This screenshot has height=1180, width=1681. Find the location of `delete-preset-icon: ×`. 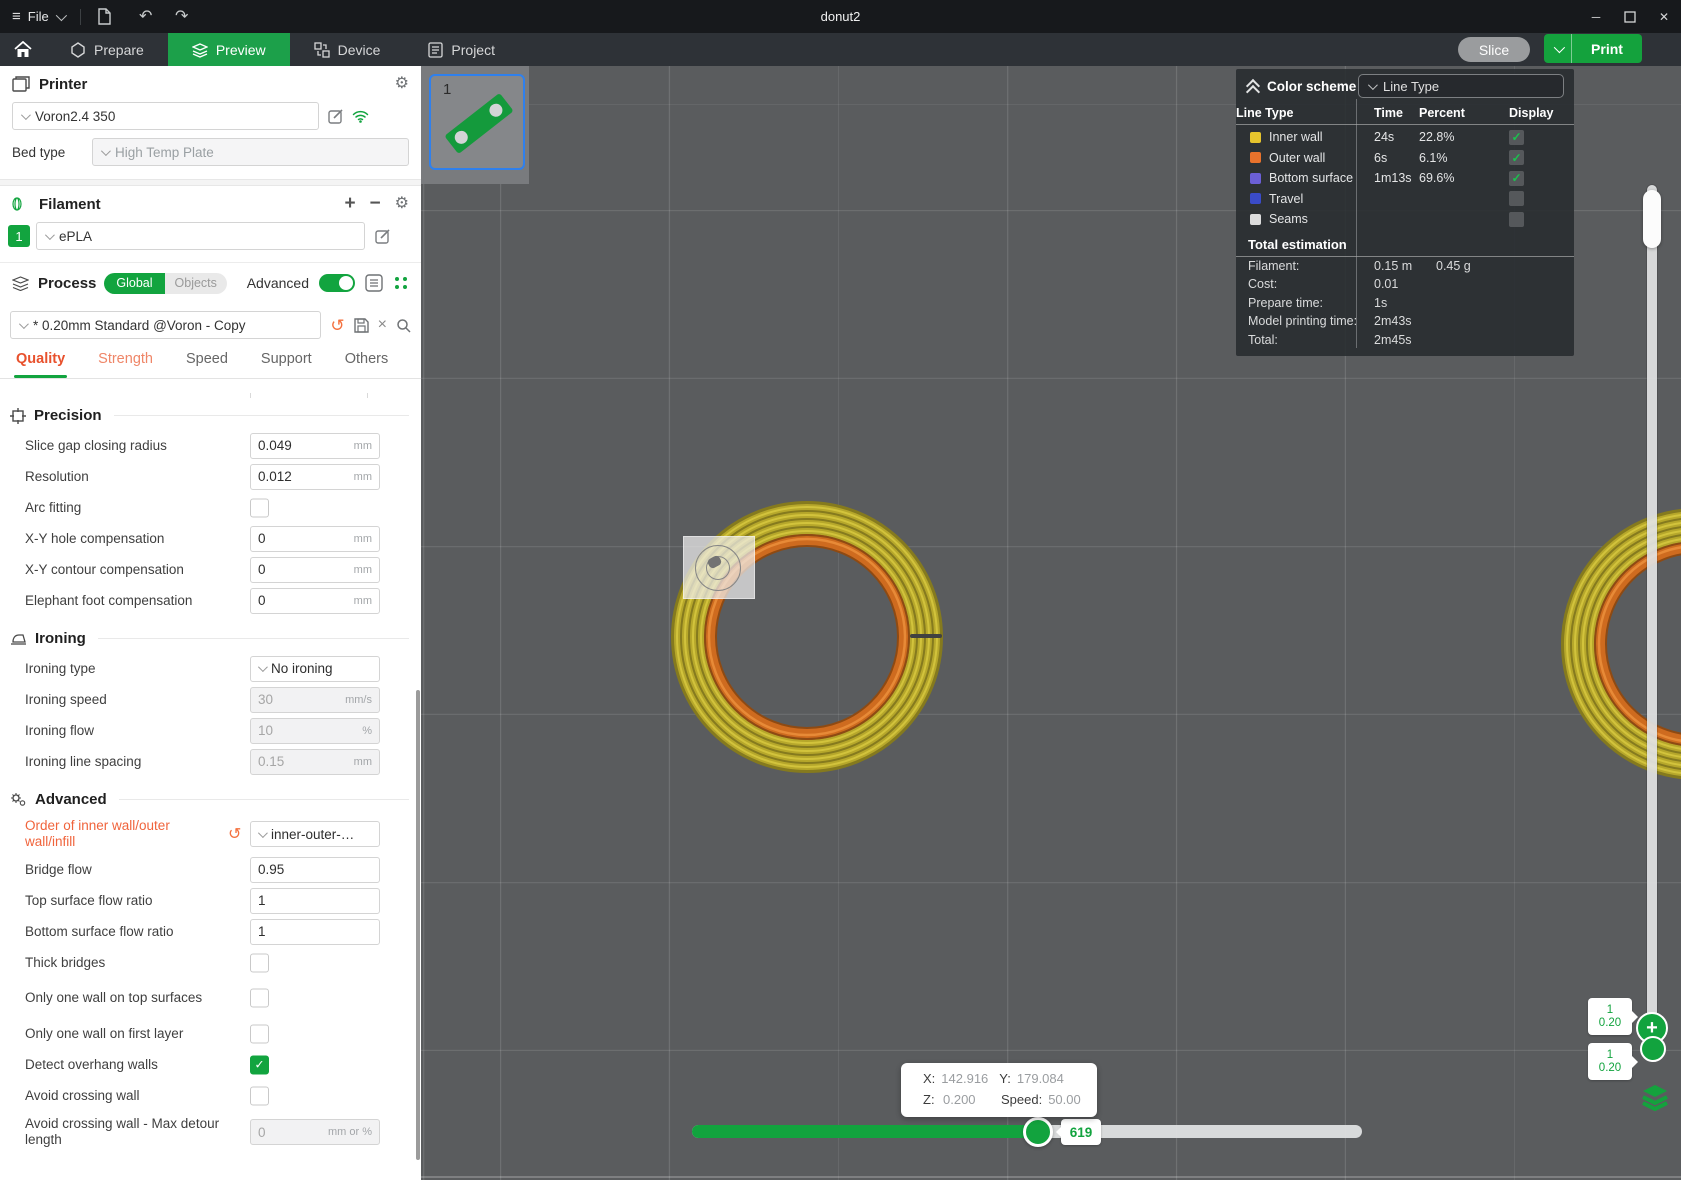

delete-preset-icon: × is located at coordinates (382, 325).